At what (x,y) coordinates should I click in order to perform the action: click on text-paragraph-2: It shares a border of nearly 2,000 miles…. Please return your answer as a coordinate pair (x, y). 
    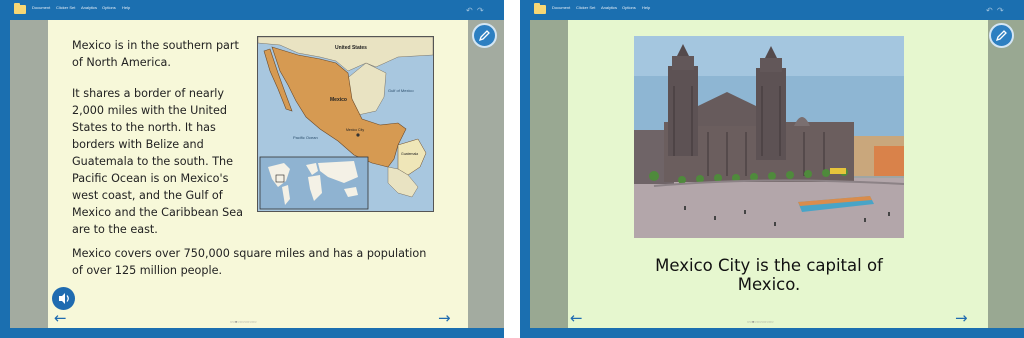
    Looking at the image, I should click on (157, 161).